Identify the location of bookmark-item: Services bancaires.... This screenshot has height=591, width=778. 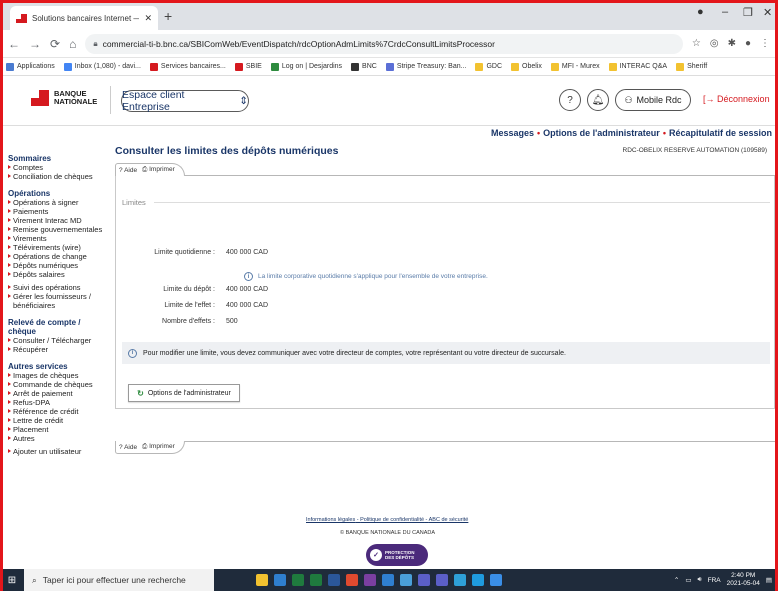
(187, 66).